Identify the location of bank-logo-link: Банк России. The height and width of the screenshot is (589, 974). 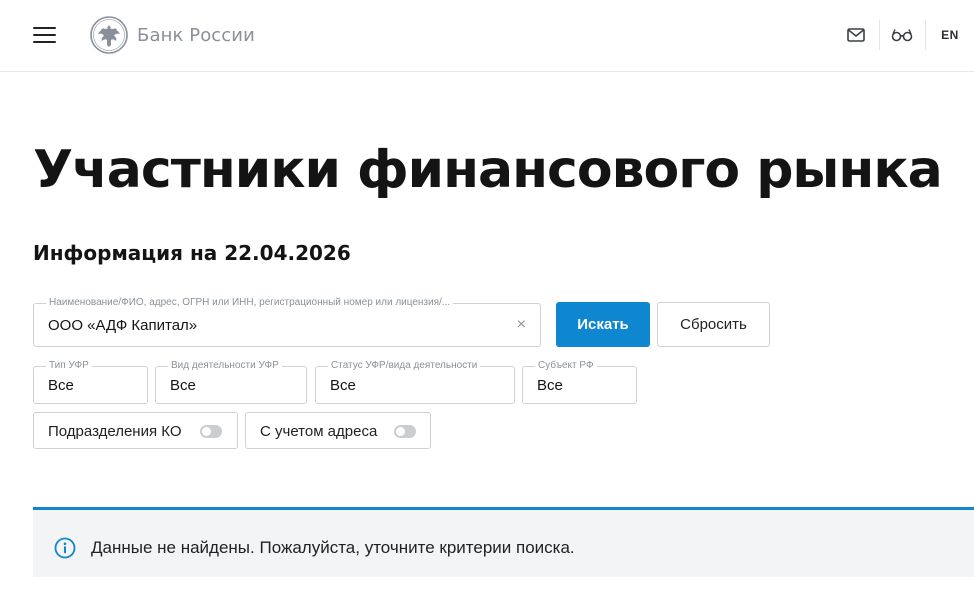
(172, 35).